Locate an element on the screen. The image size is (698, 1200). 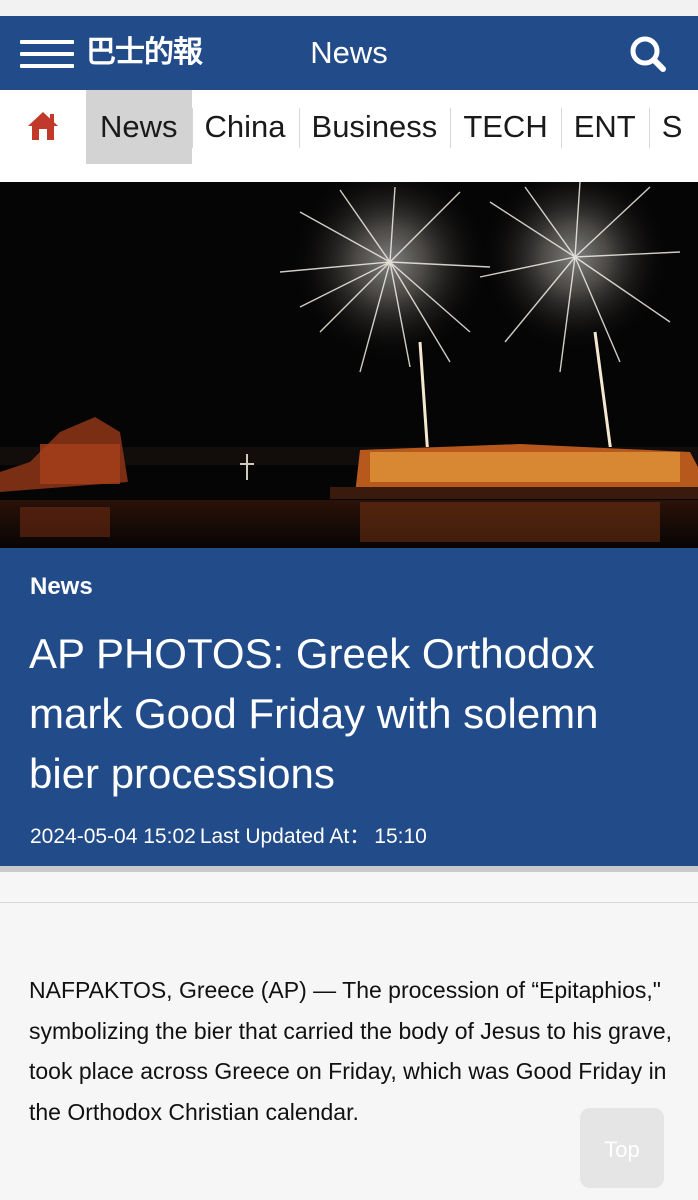
tab-more: S is located at coordinates (672, 127).